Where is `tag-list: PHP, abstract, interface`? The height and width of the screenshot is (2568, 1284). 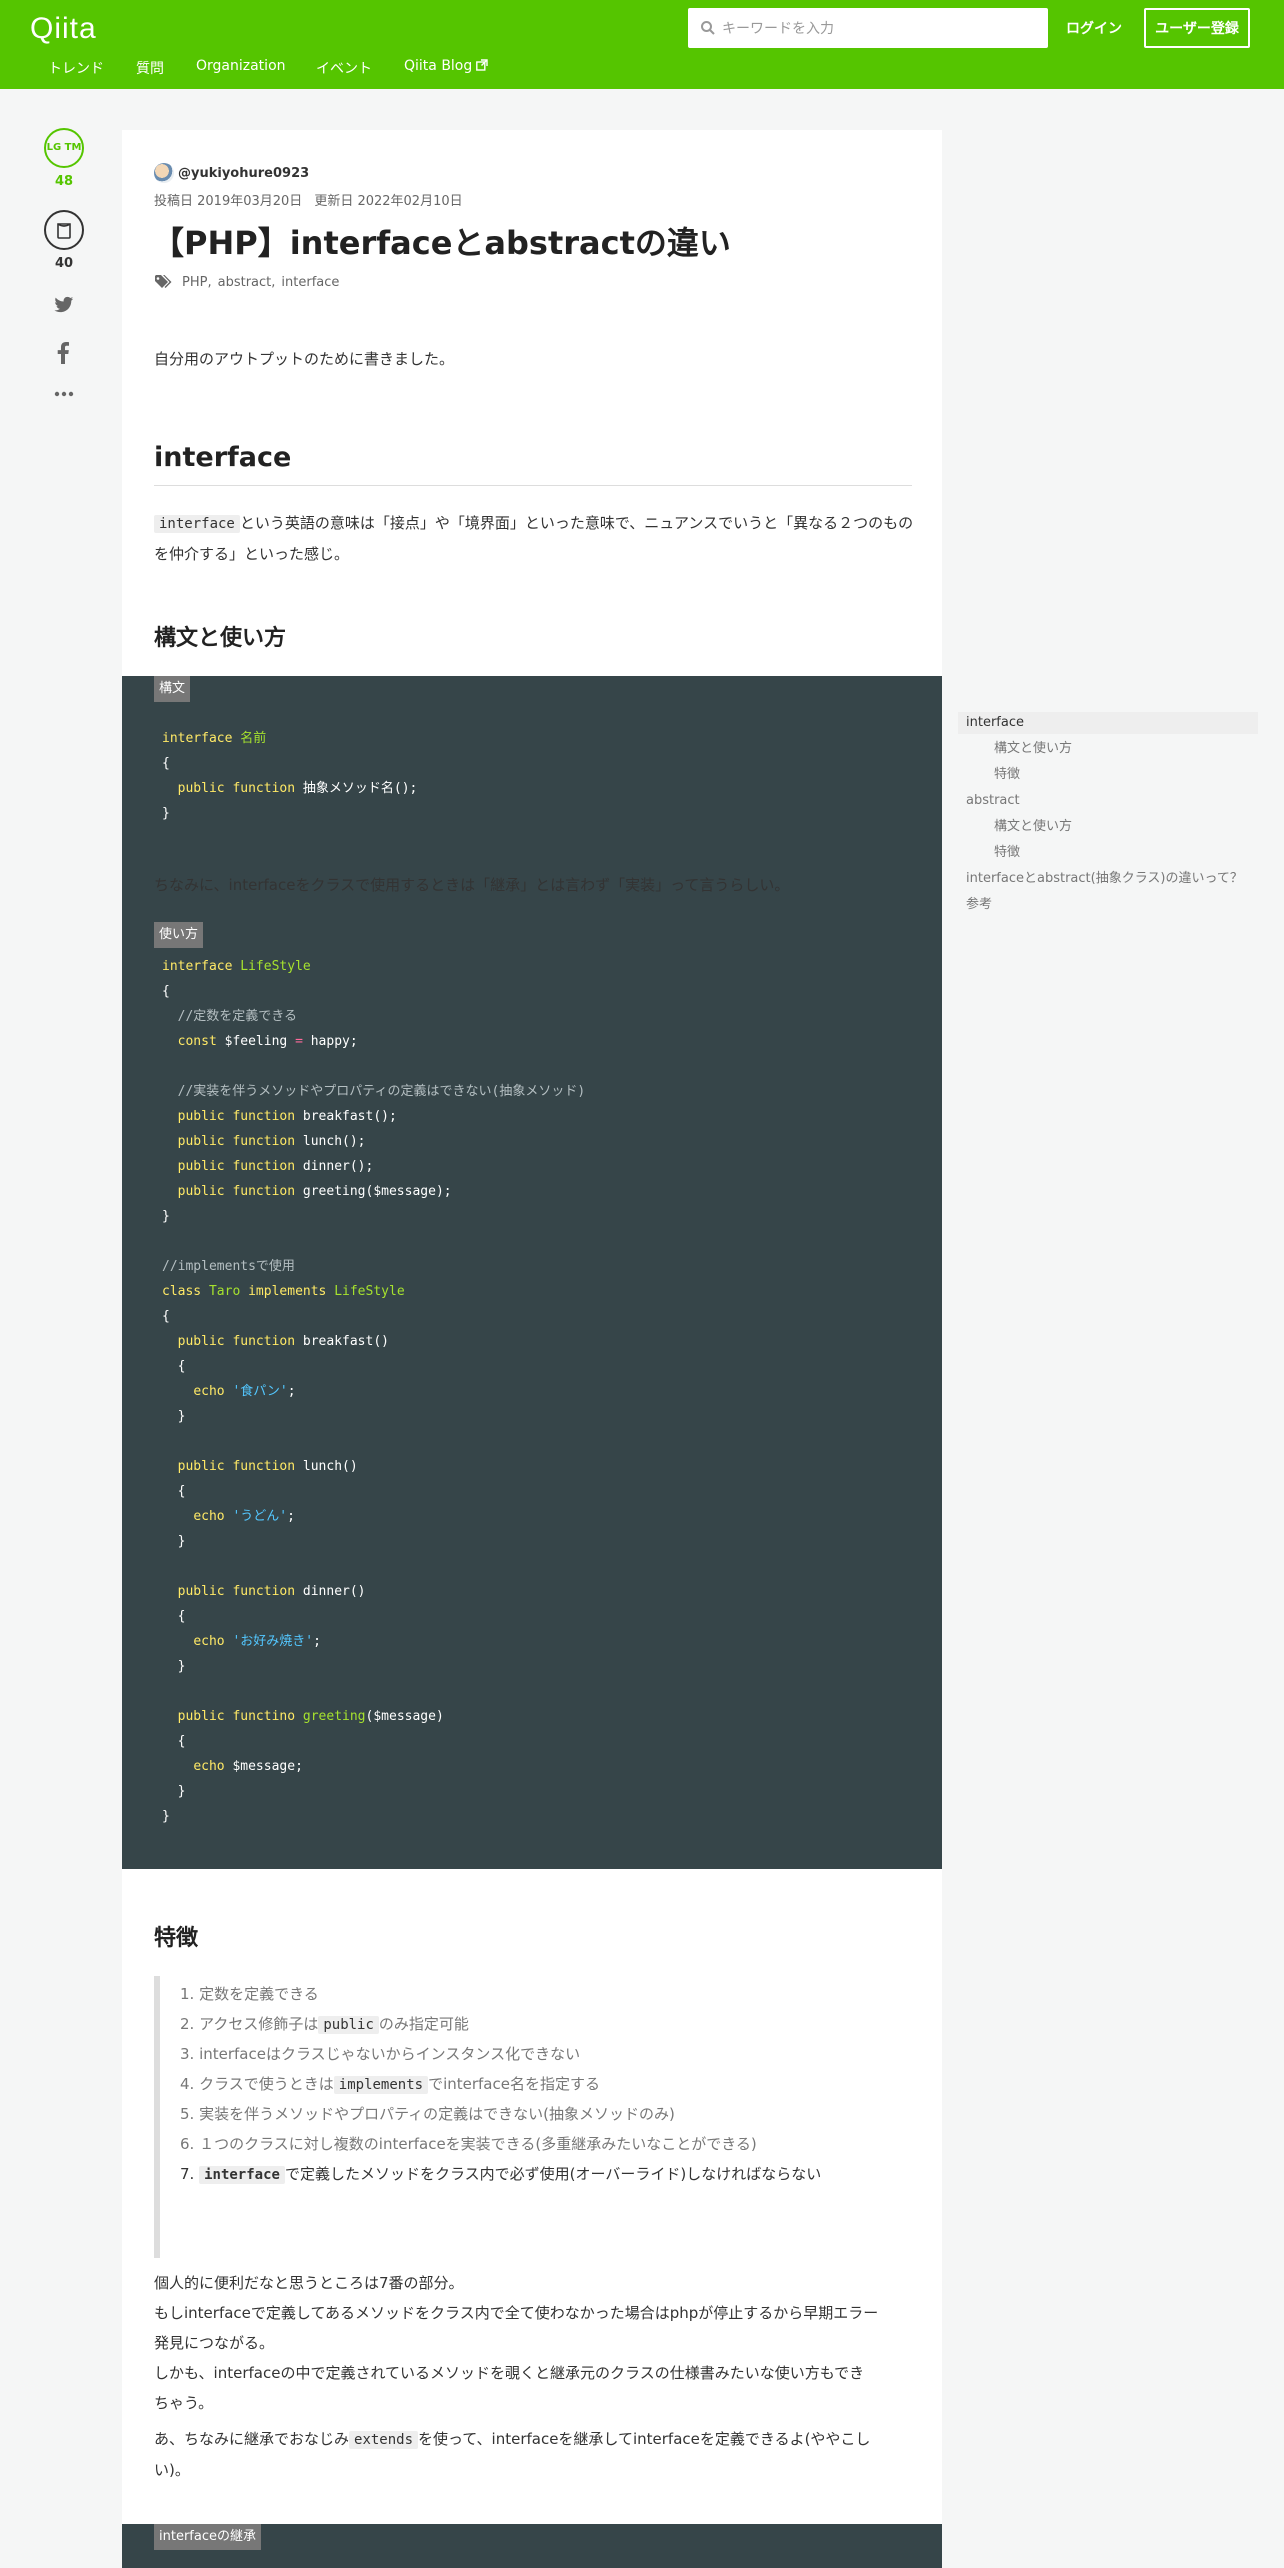 tag-list: PHP, abstract, interface is located at coordinates (246, 282).